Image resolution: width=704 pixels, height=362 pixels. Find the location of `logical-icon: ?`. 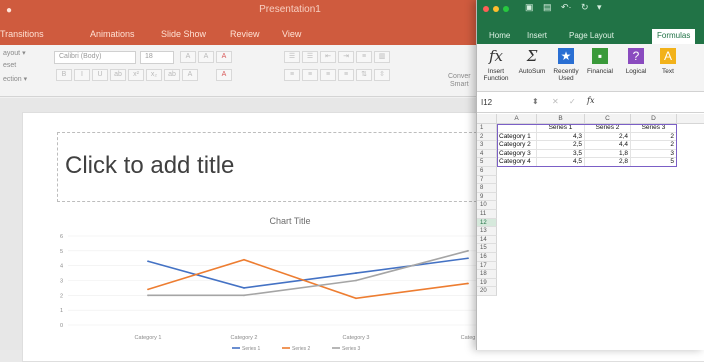

logical-icon: ? is located at coordinates (636, 56).